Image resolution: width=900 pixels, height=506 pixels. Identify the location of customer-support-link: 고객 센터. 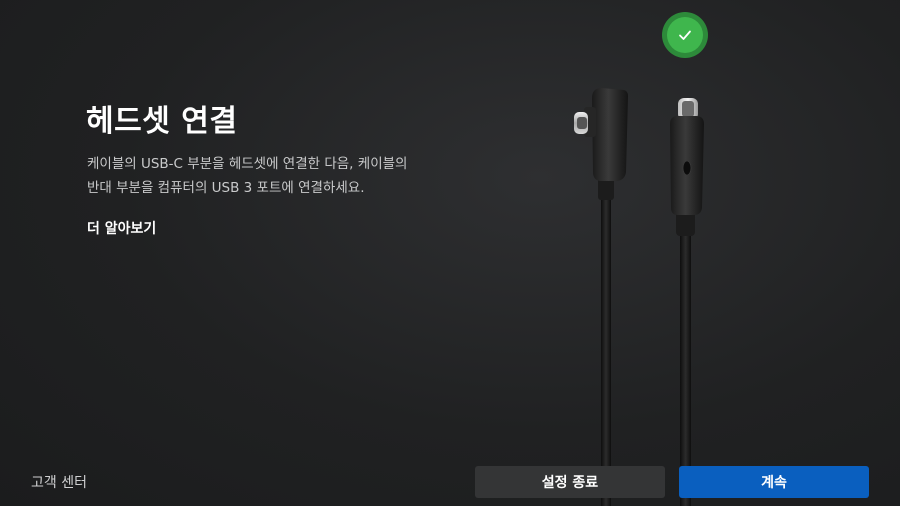
(59, 482).